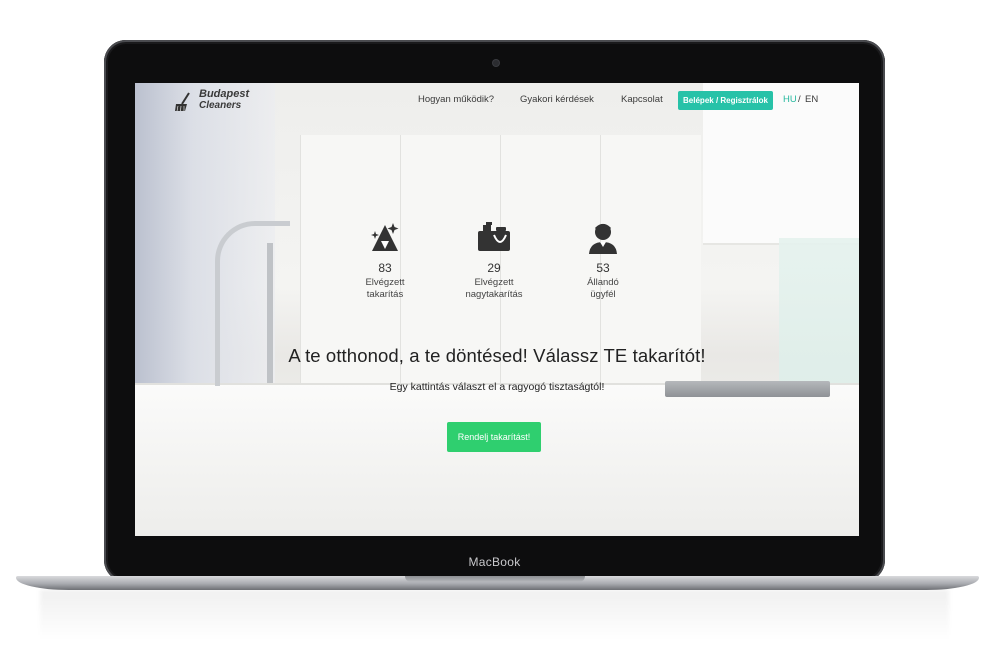 The image size is (989, 646). What do you see at coordinates (811, 99) in the screenshot?
I see `lang-en-link: EN` at bounding box center [811, 99].